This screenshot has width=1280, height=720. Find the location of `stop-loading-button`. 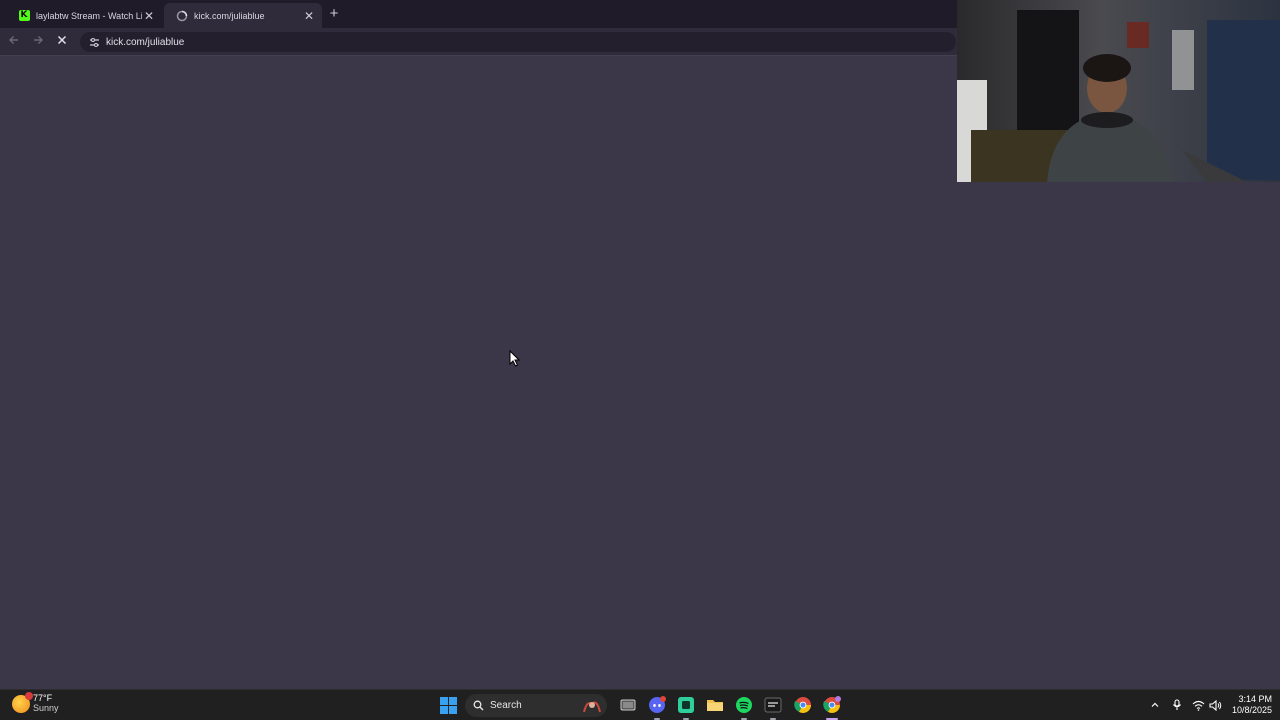

stop-loading-button is located at coordinates (62, 42).